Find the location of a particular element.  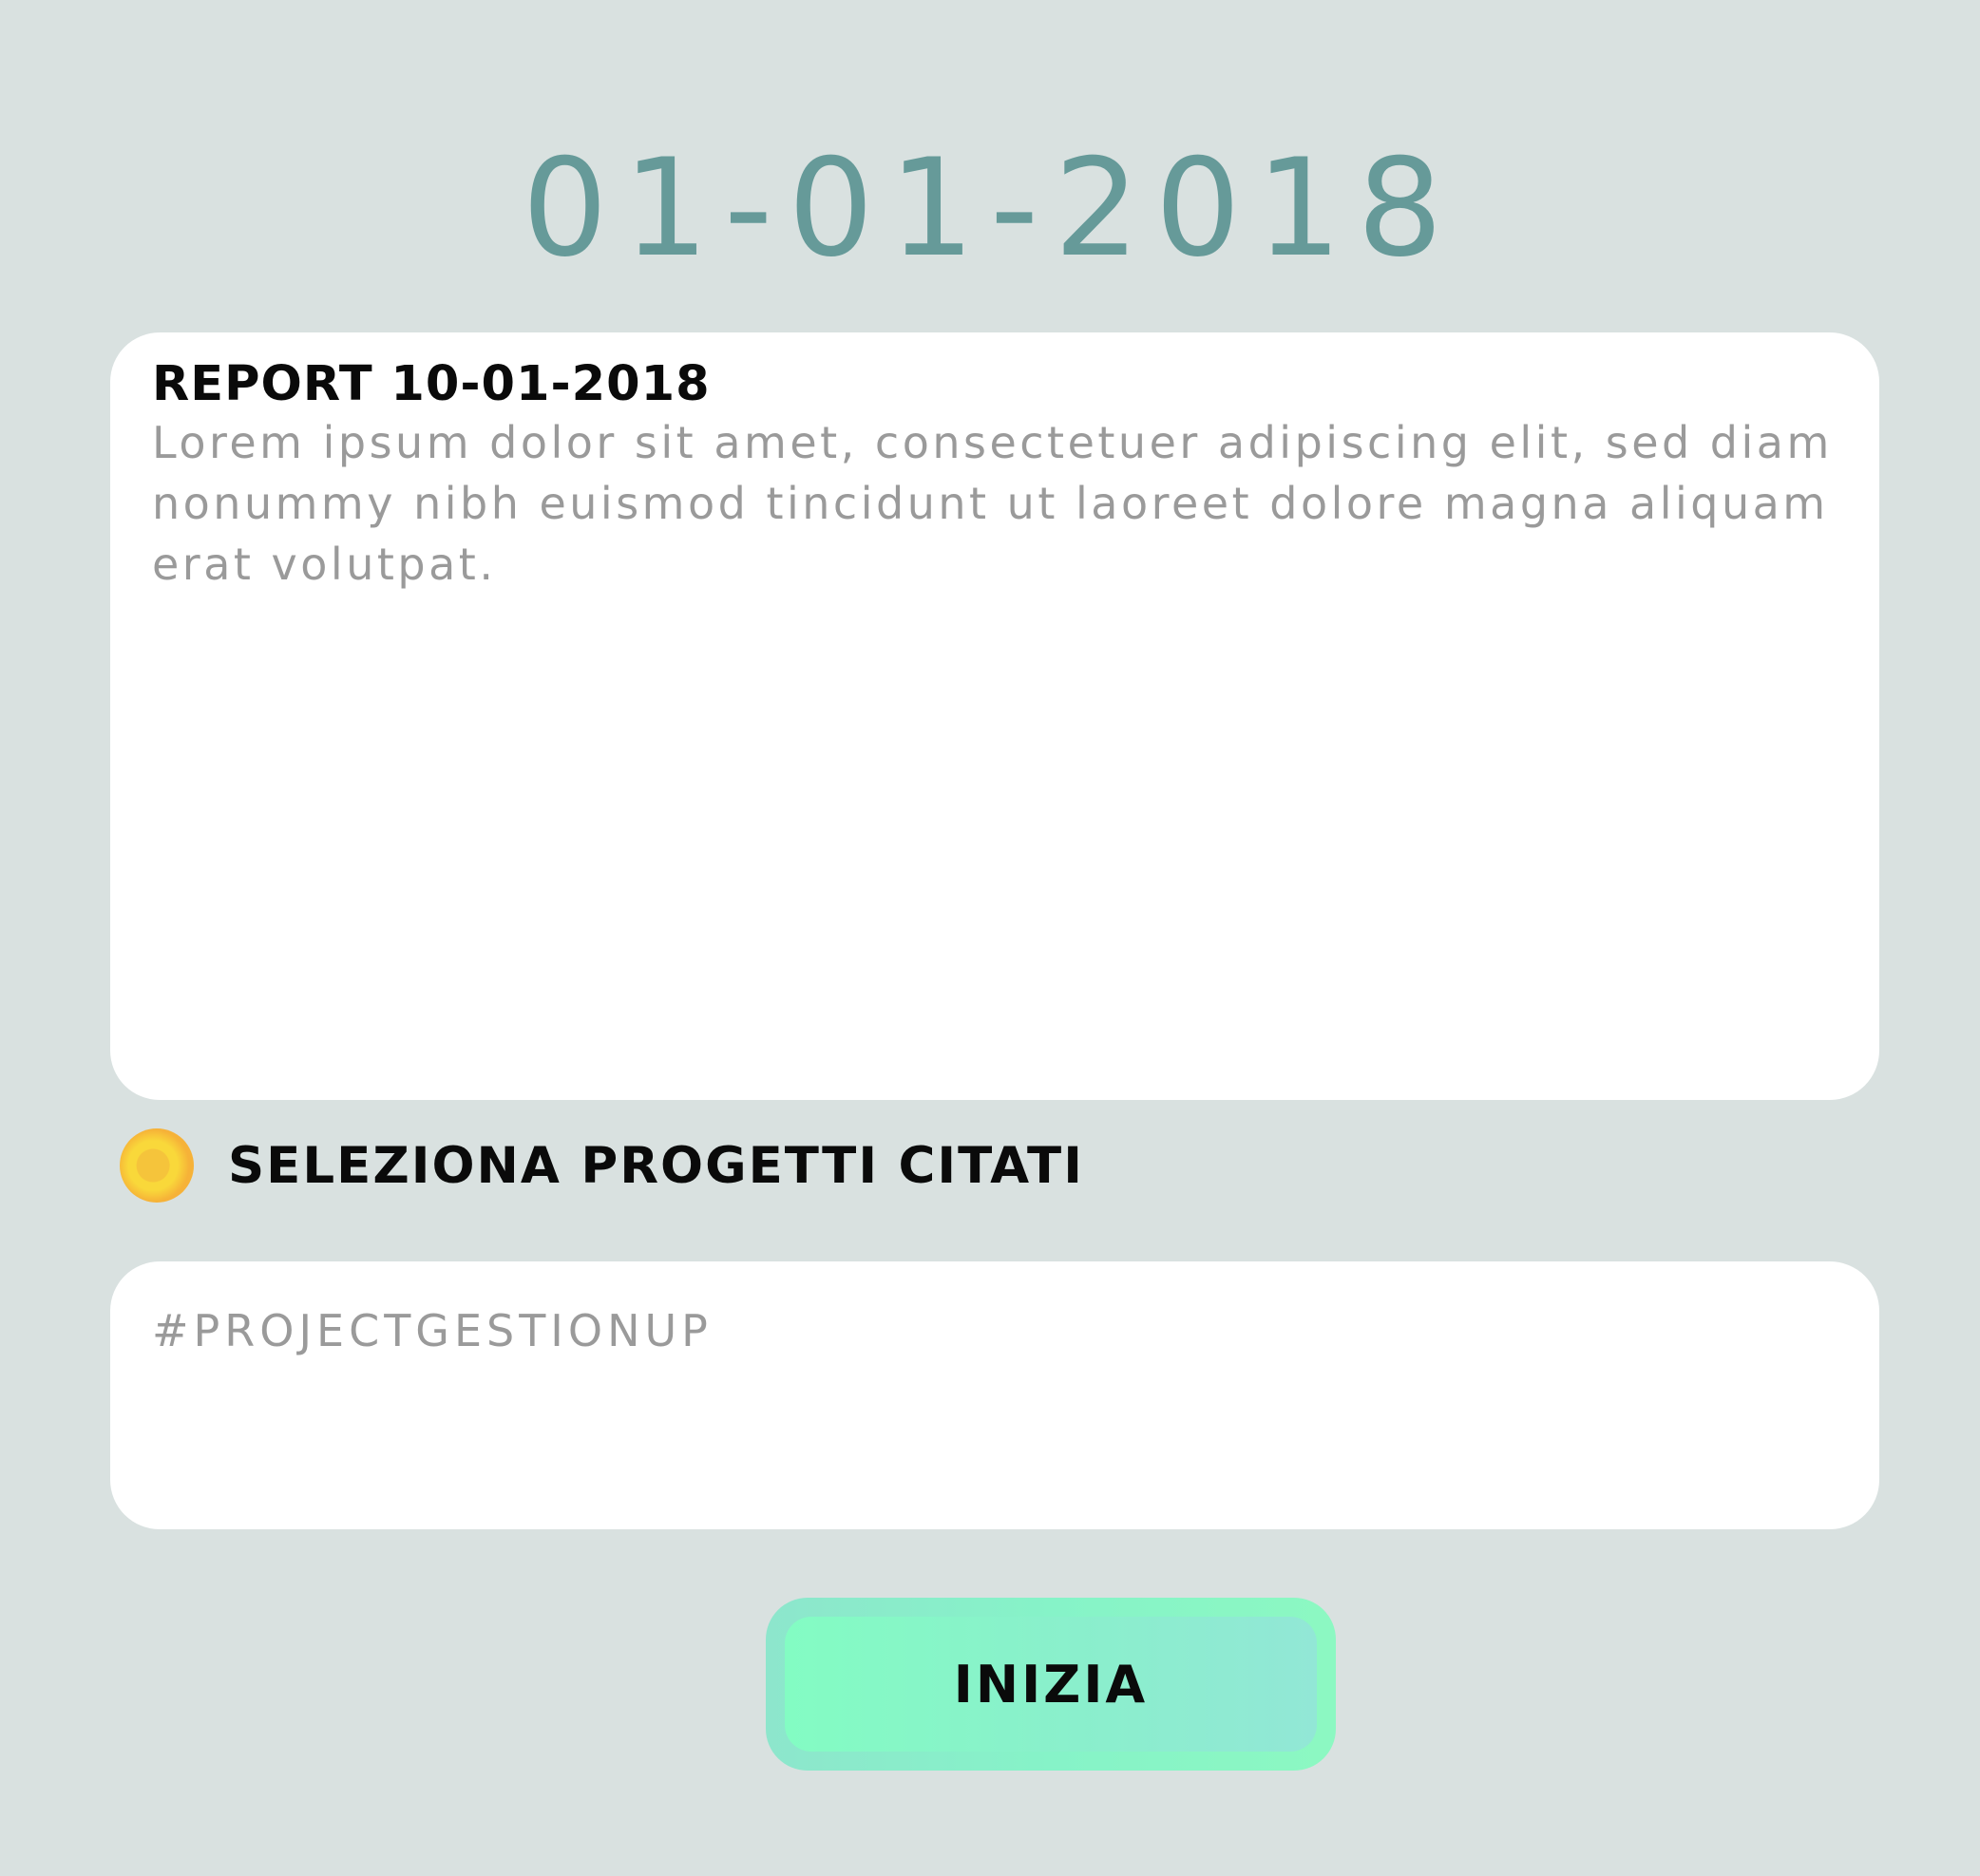

page-title-date: 01-01-2018 is located at coordinates (990, 209).